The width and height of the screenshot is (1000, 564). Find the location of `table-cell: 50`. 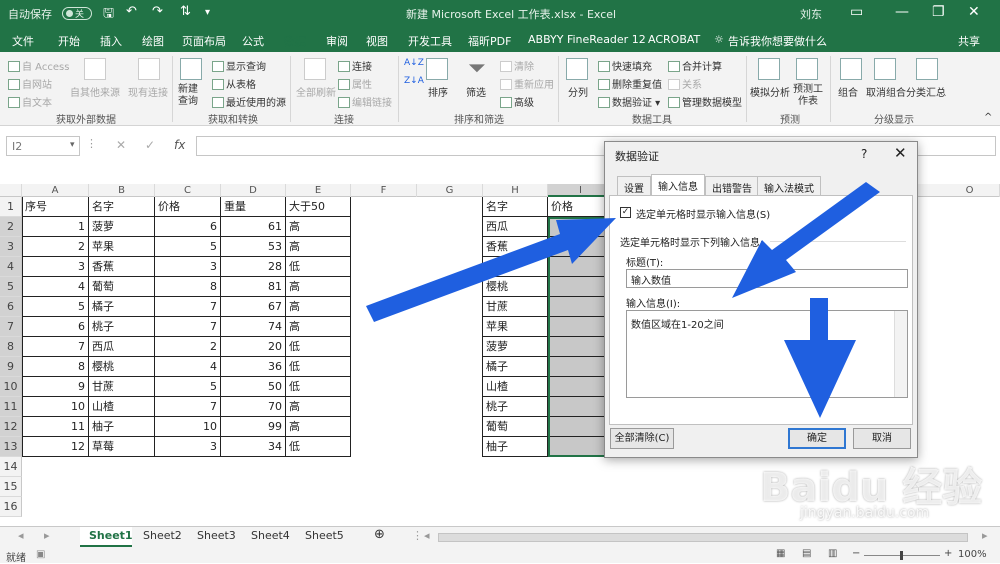

table-cell: 50 is located at coordinates (253, 387).